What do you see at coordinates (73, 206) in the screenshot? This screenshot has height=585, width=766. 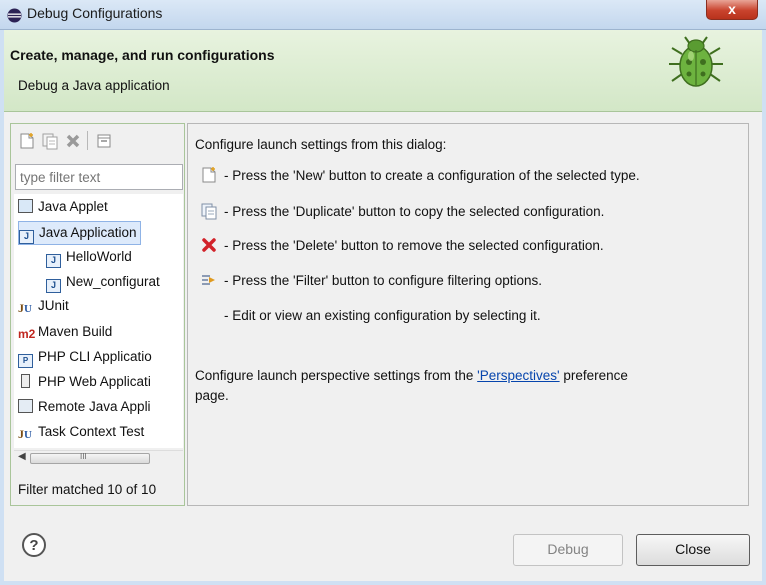 I see `tree-item-label: Java Applet` at bounding box center [73, 206].